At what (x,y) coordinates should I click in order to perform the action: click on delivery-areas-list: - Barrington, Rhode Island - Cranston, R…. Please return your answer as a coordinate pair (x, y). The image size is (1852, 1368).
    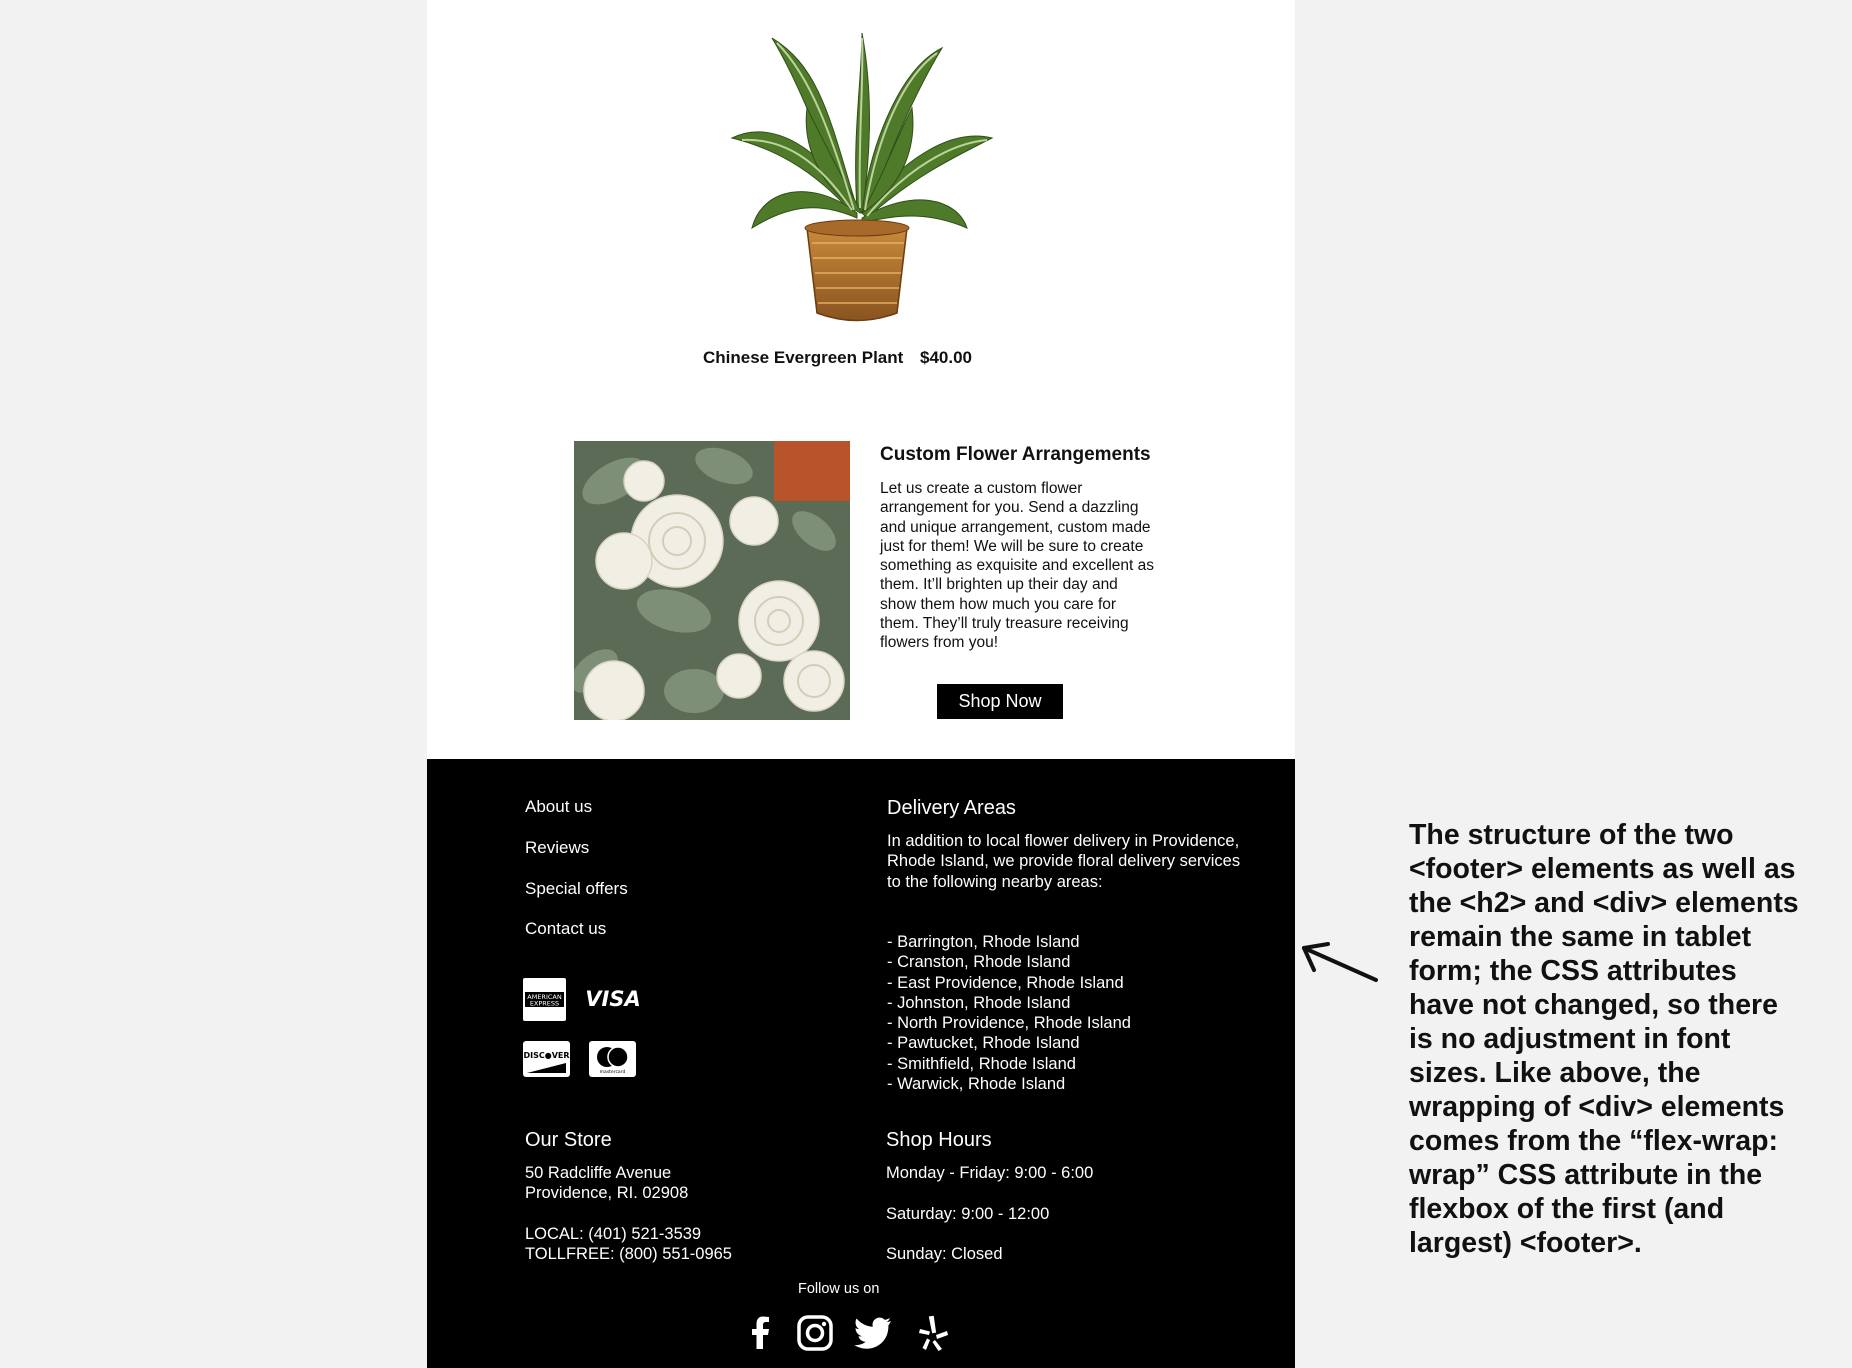
    Looking at the image, I should click on (1009, 1013).